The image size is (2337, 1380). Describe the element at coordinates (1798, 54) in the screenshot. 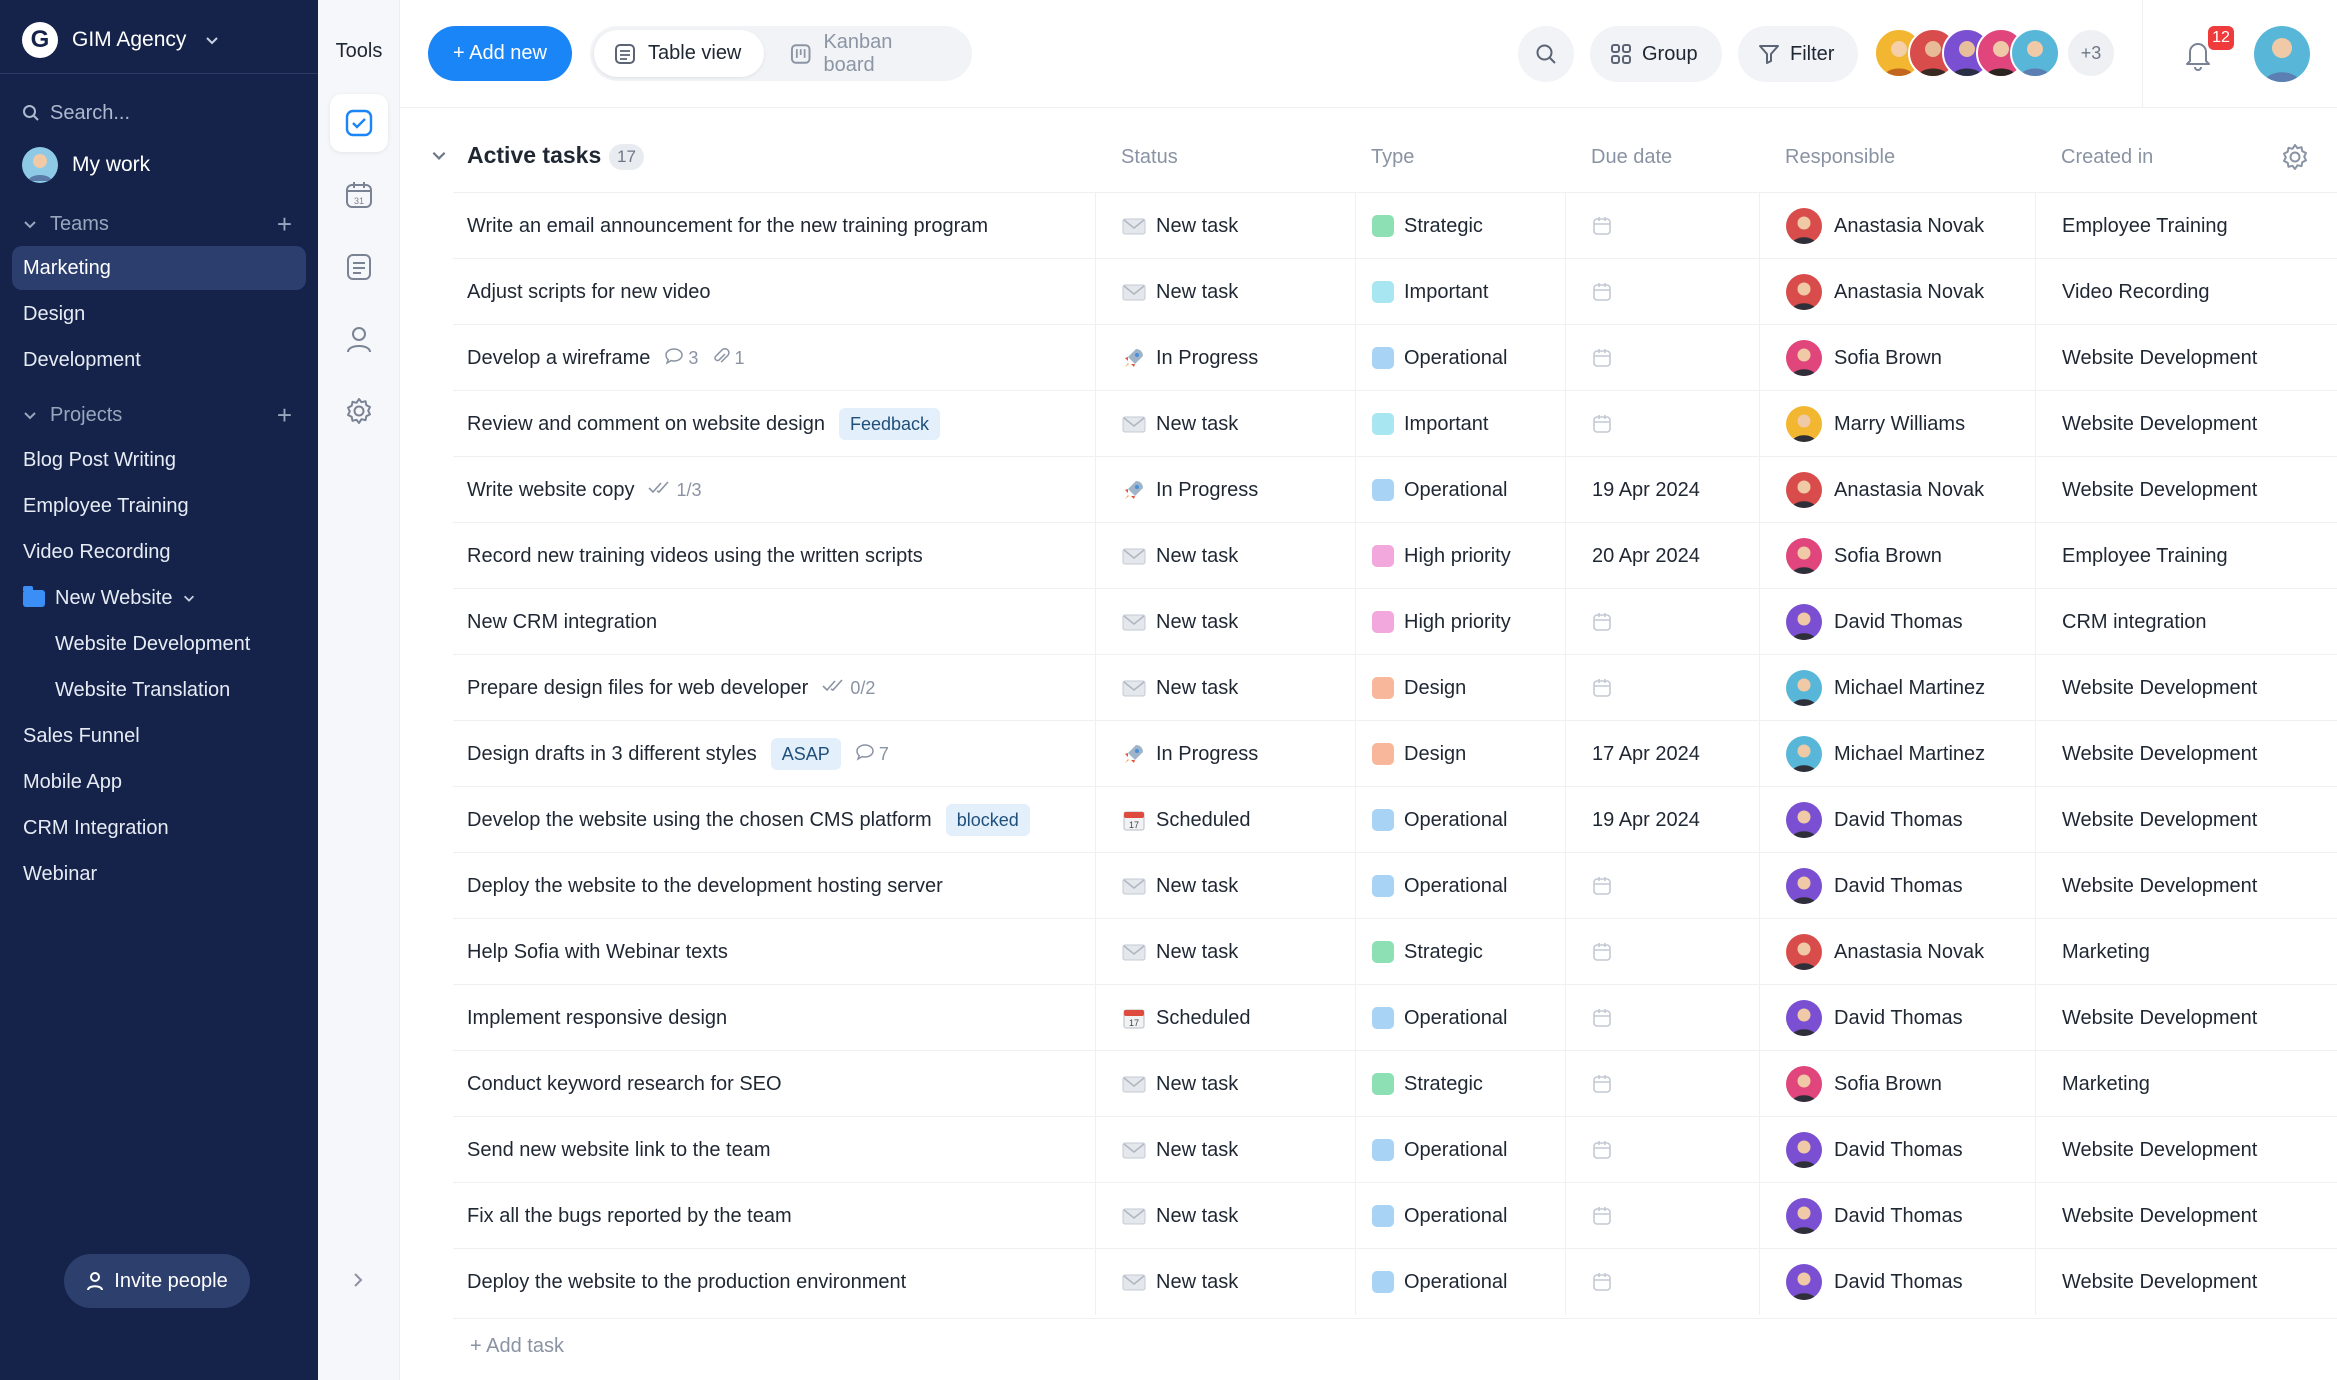

I see `filter-button: Filter` at that location.